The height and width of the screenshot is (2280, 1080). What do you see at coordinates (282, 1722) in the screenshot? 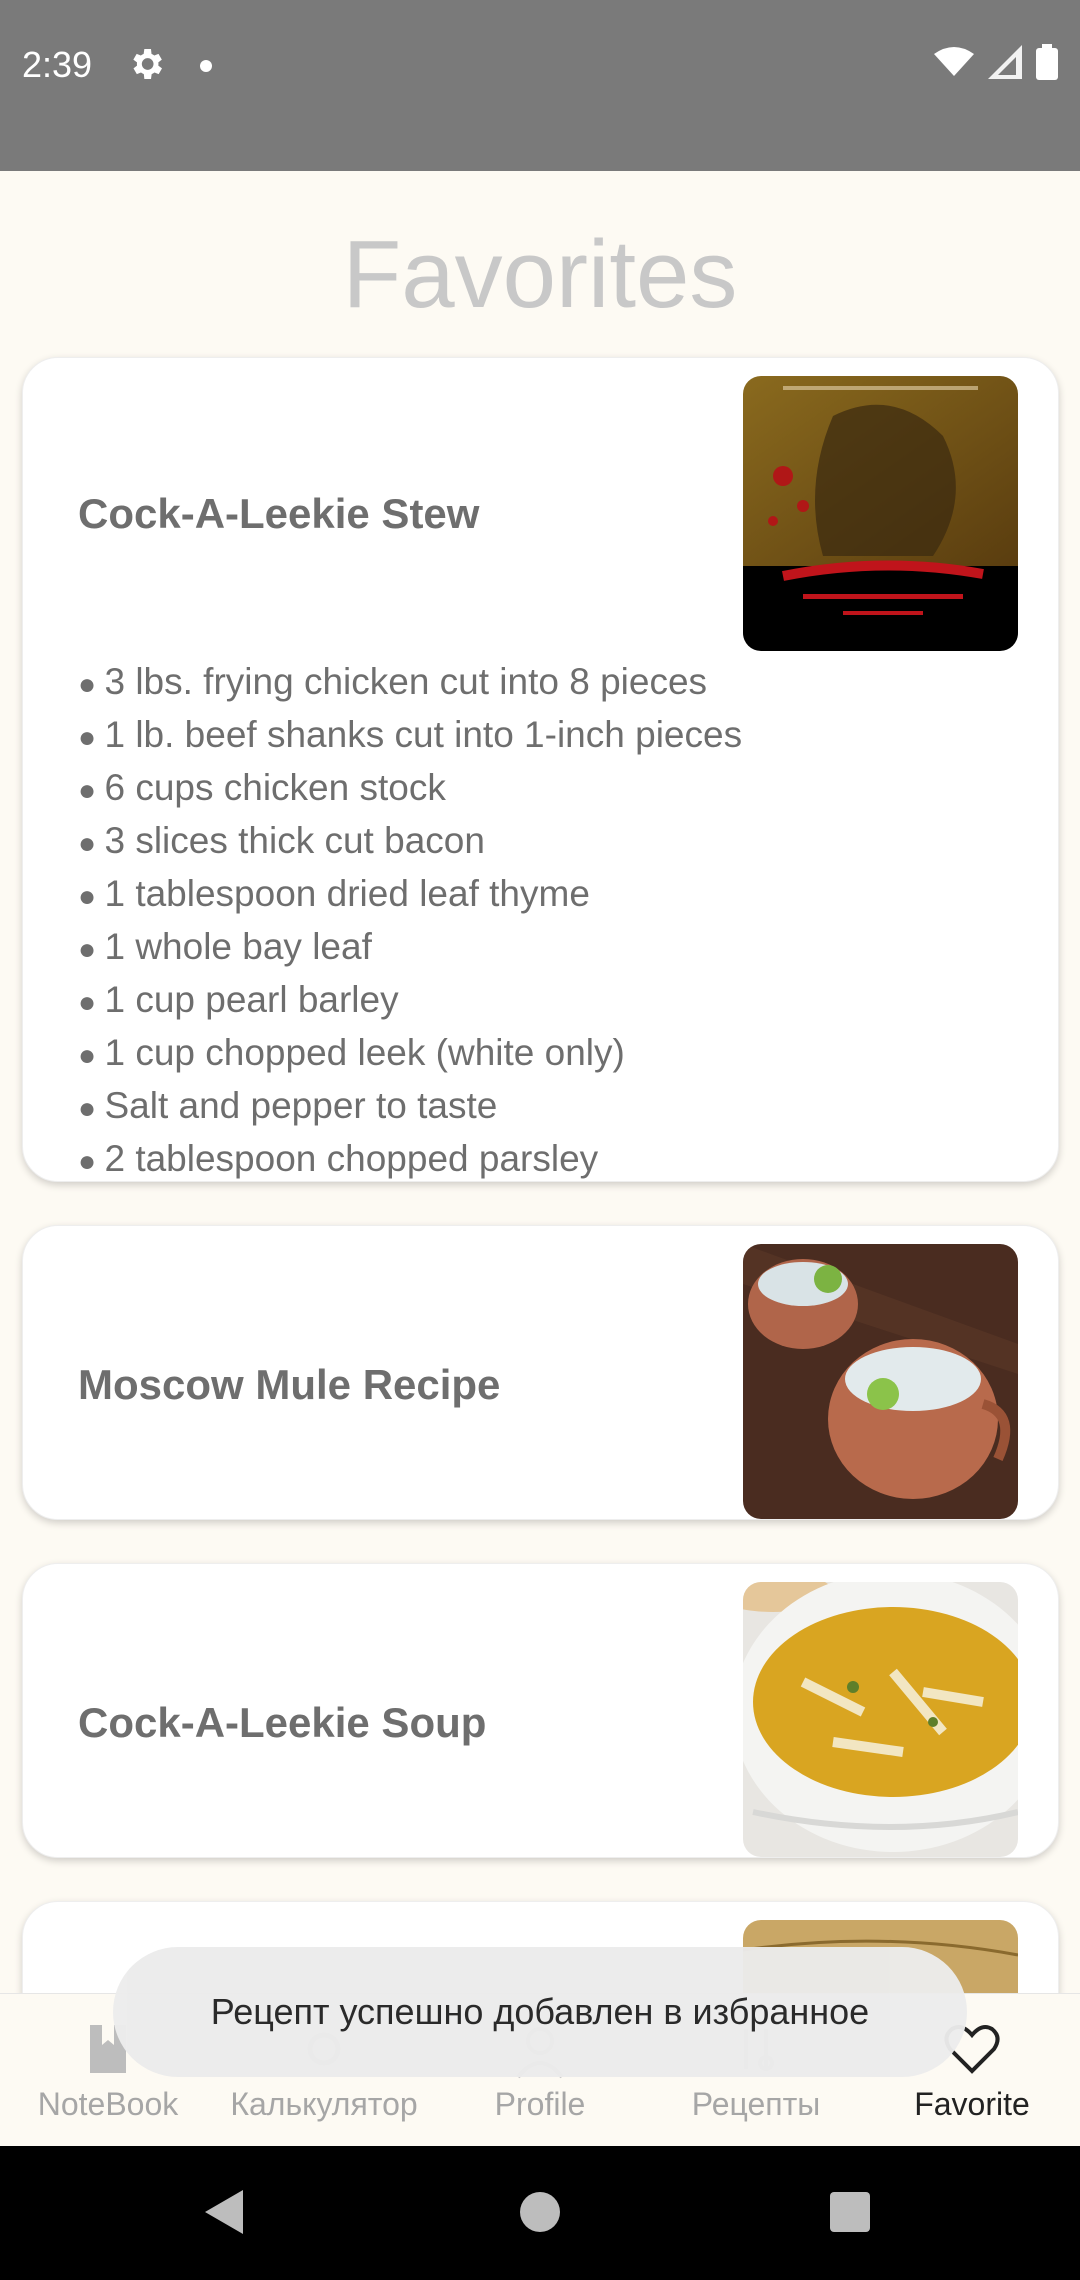
I see `recipe-title: Cock-A-Leekie Soup` at bounding box center [282, 1722].